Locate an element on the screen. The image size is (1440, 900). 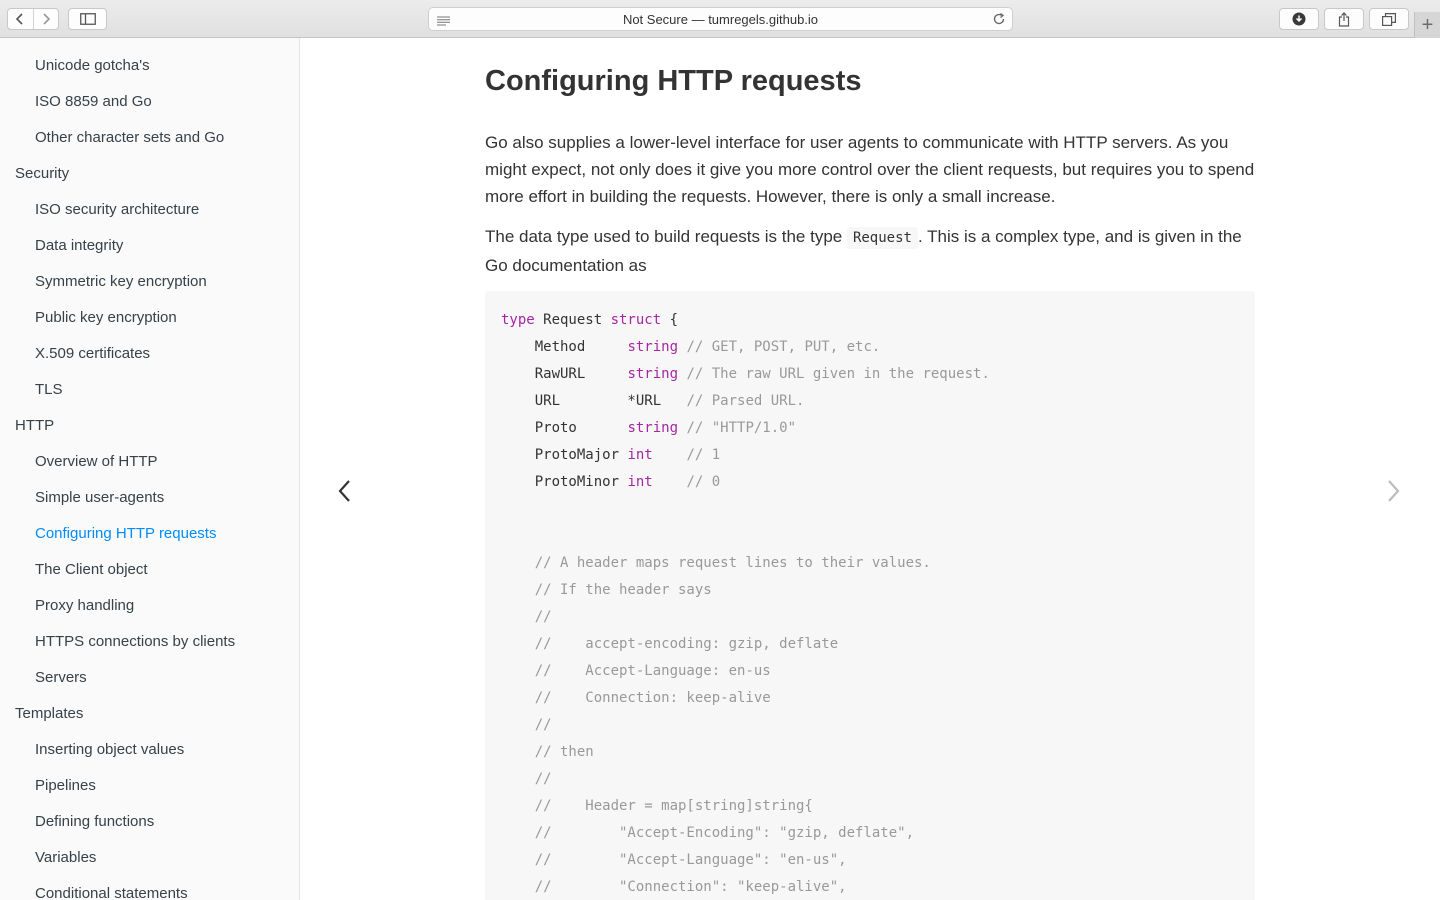
sidebar-item: Overview of HTTP is located at coordinates (149, 462).